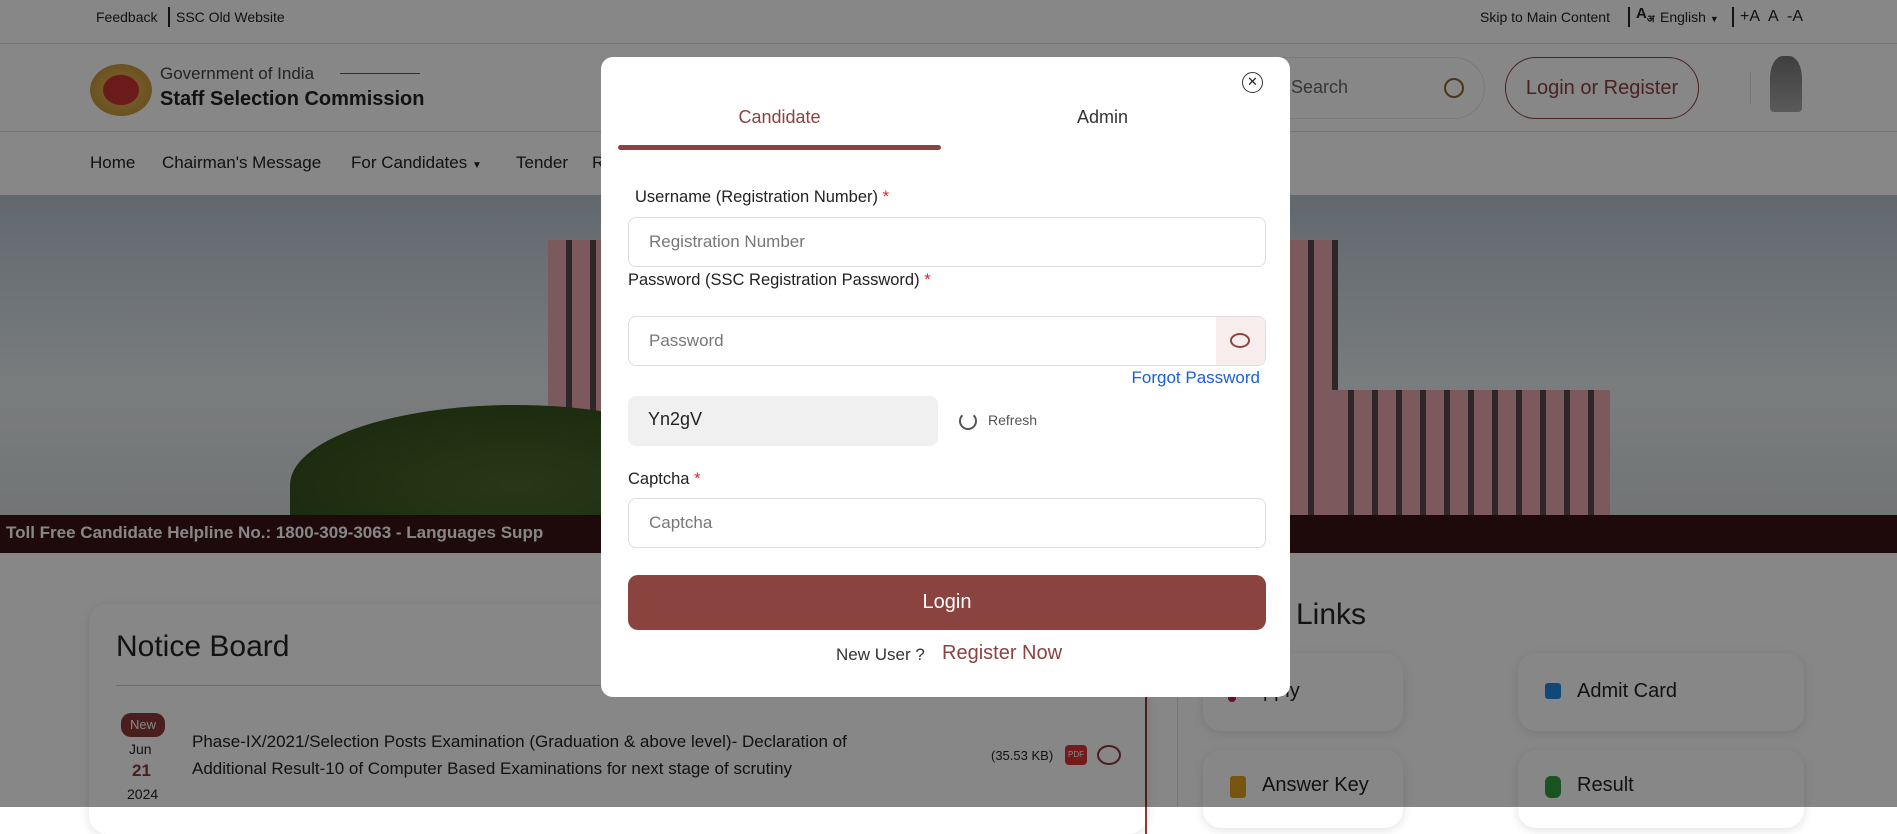 The image size is (1897, 834). I want to click on password-input, so click(947, 341).